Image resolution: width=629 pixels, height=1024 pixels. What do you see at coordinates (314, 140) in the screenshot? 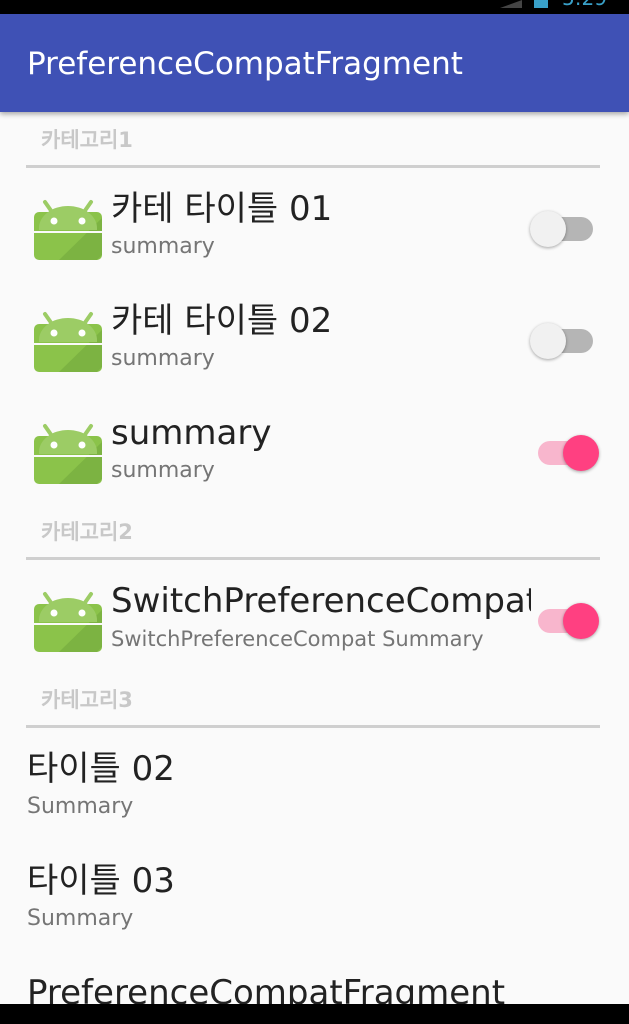
I see `category-header-1: 카테고리1` at bounding box center [314, 140].